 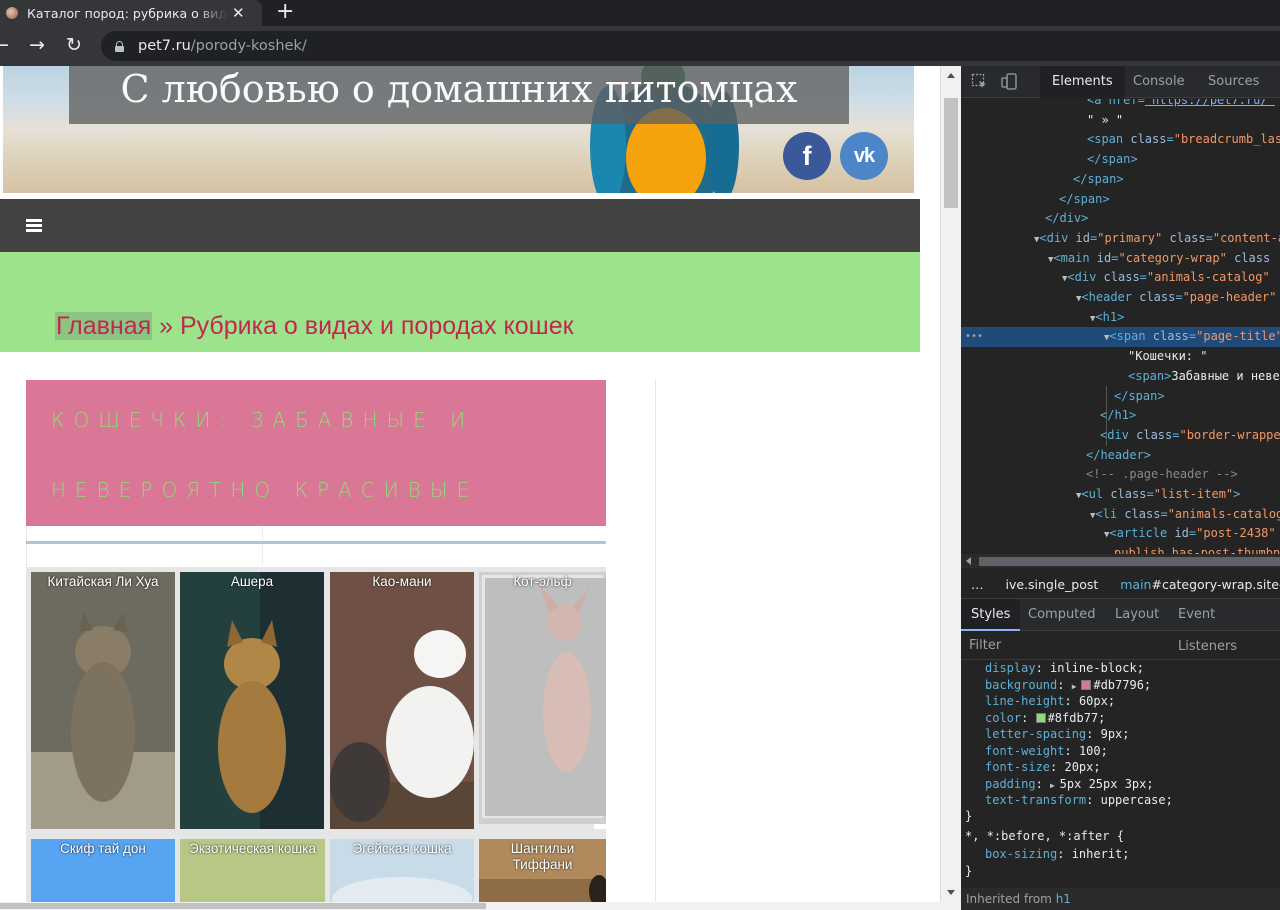 I want to click on browser-tab: Каталог пород: рубрика о видах ✕, so click(x=131, y=13).